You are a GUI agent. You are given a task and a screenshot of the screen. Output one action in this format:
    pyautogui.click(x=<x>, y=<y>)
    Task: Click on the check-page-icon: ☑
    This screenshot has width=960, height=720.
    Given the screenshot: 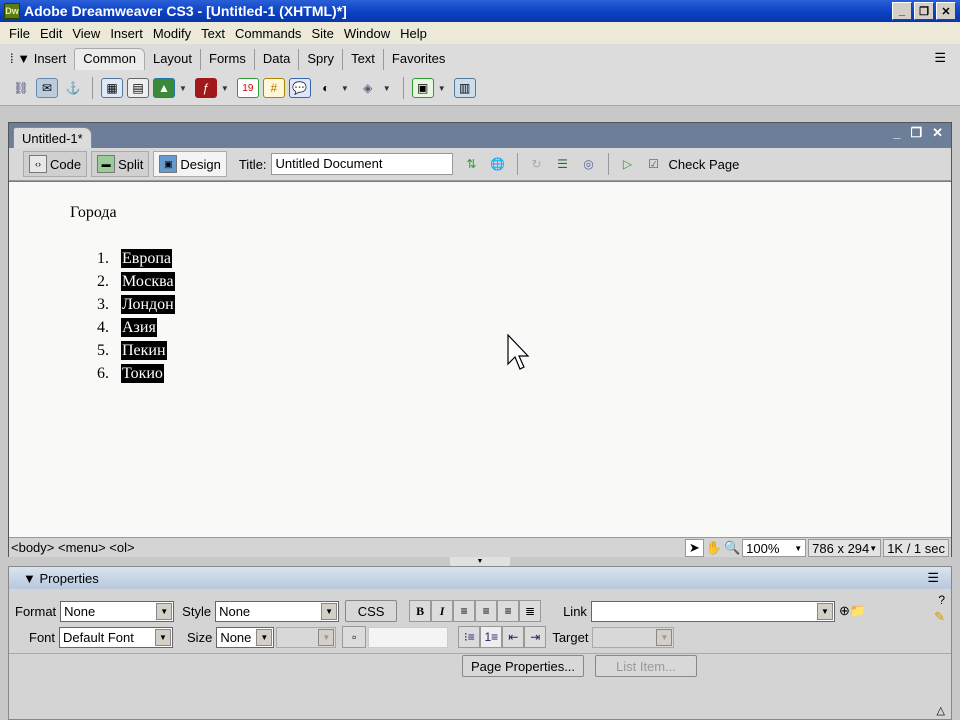 What is the action you would take?
    pyautogui.click(x=654, y=164)
    